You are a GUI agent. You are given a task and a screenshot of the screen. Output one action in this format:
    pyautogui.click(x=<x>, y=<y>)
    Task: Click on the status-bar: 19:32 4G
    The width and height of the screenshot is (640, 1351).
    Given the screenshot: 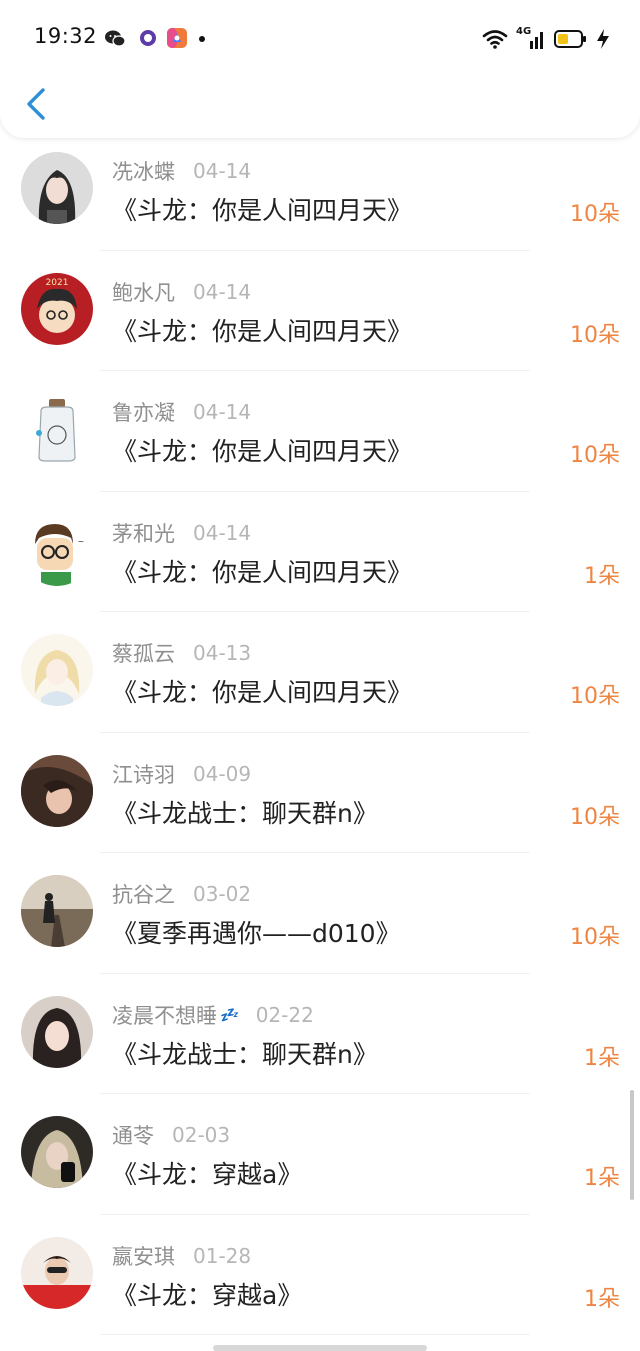 What is the action you would take?
    pyautogui.click(x=320, y=40)
    